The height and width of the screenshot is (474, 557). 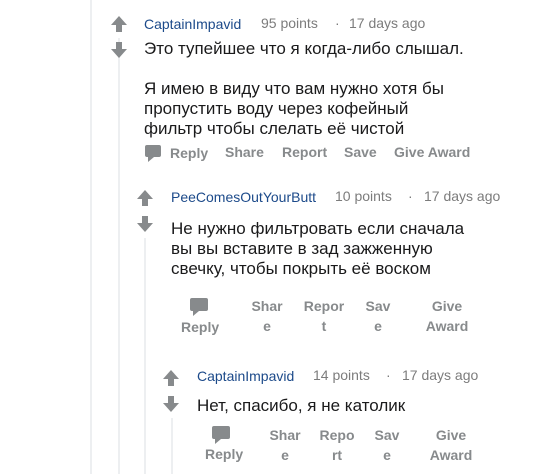 What do you see at coordinates (363, 196) in the screenshot?
I see `comment-points: 10 points` at bounding box center [363, 196].